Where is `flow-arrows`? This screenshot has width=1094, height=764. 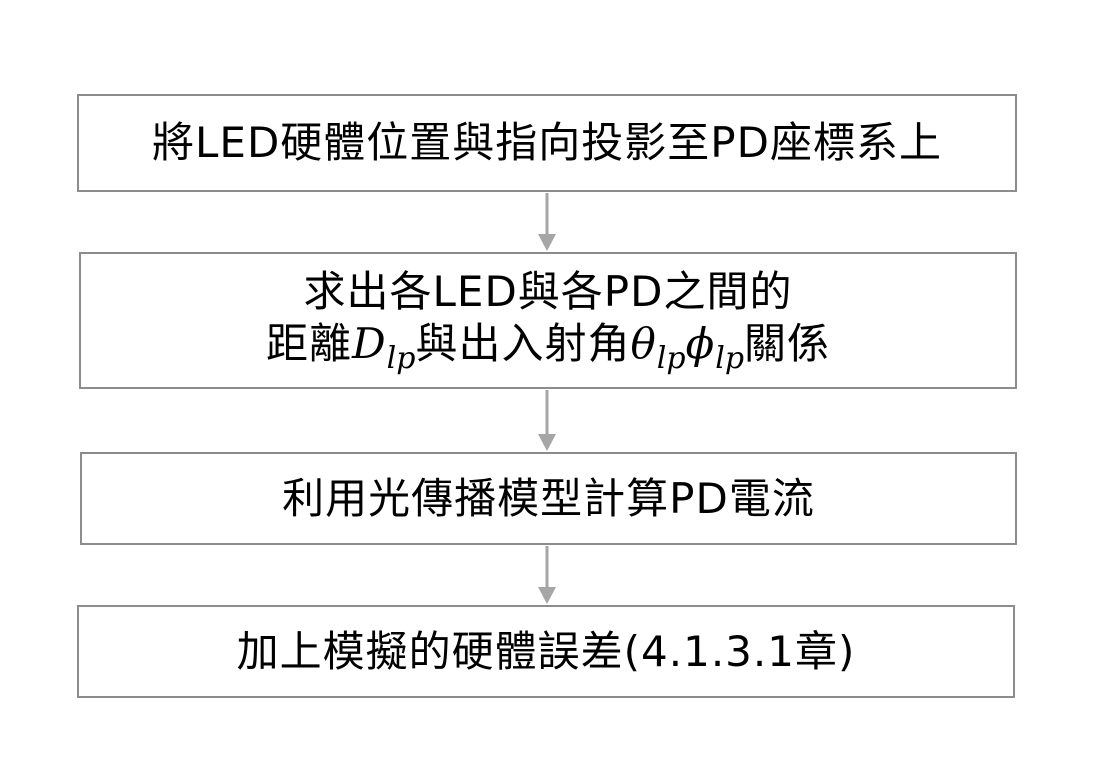
flow-arrows is located at coordinates (547, 398).